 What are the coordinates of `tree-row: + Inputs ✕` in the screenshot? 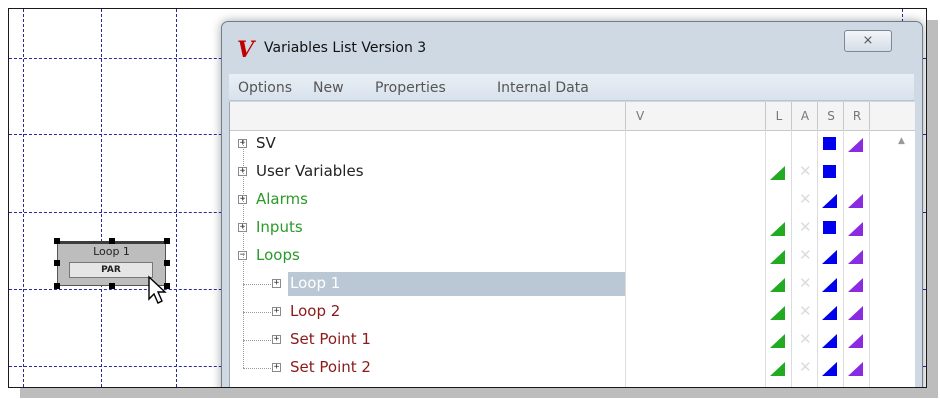 It's located at (560, 228).